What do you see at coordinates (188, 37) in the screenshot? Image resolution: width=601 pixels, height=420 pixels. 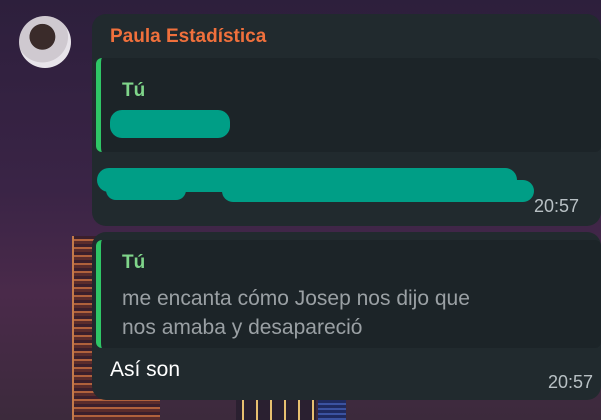 I see `sender-name: Paula Estadística` at bounding box center [188, 37].